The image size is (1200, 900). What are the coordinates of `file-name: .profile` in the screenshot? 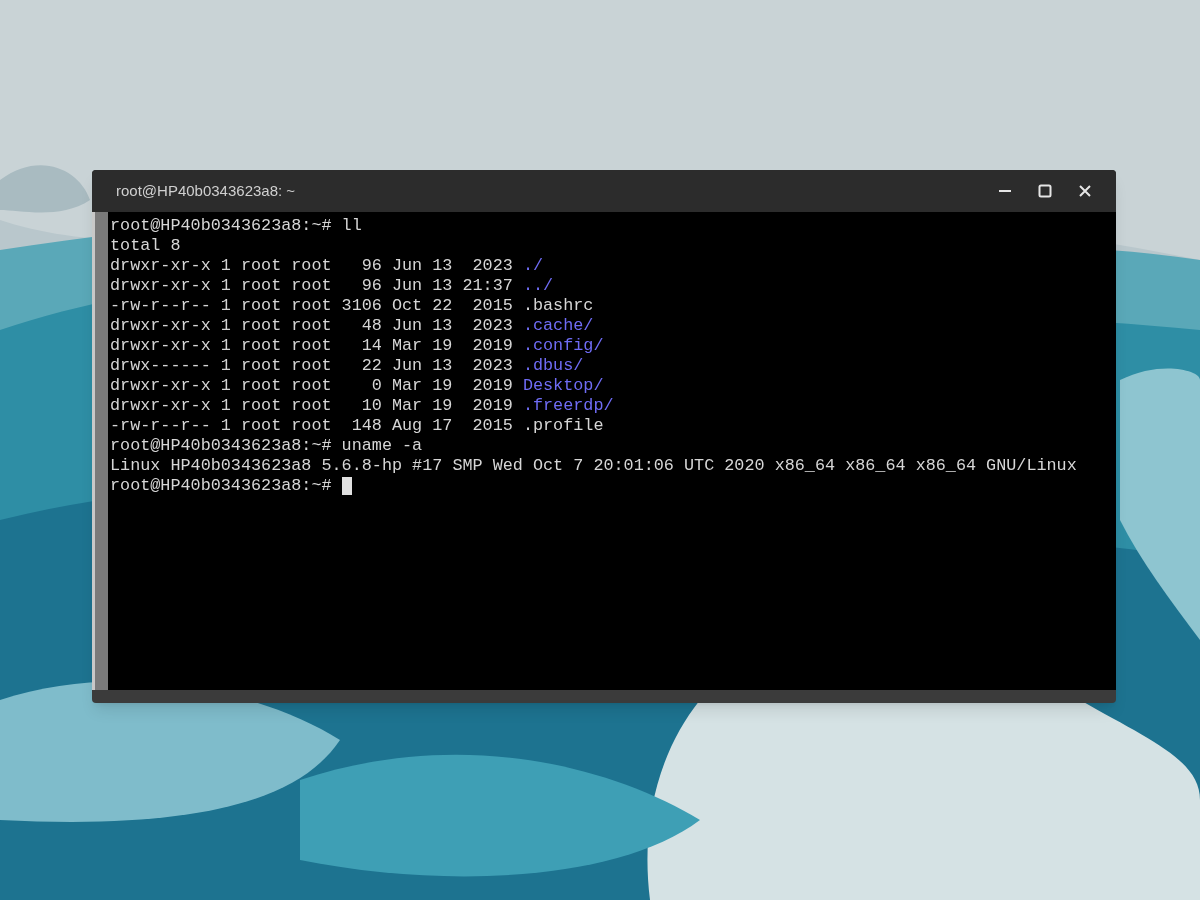 It's located at (563, 426).